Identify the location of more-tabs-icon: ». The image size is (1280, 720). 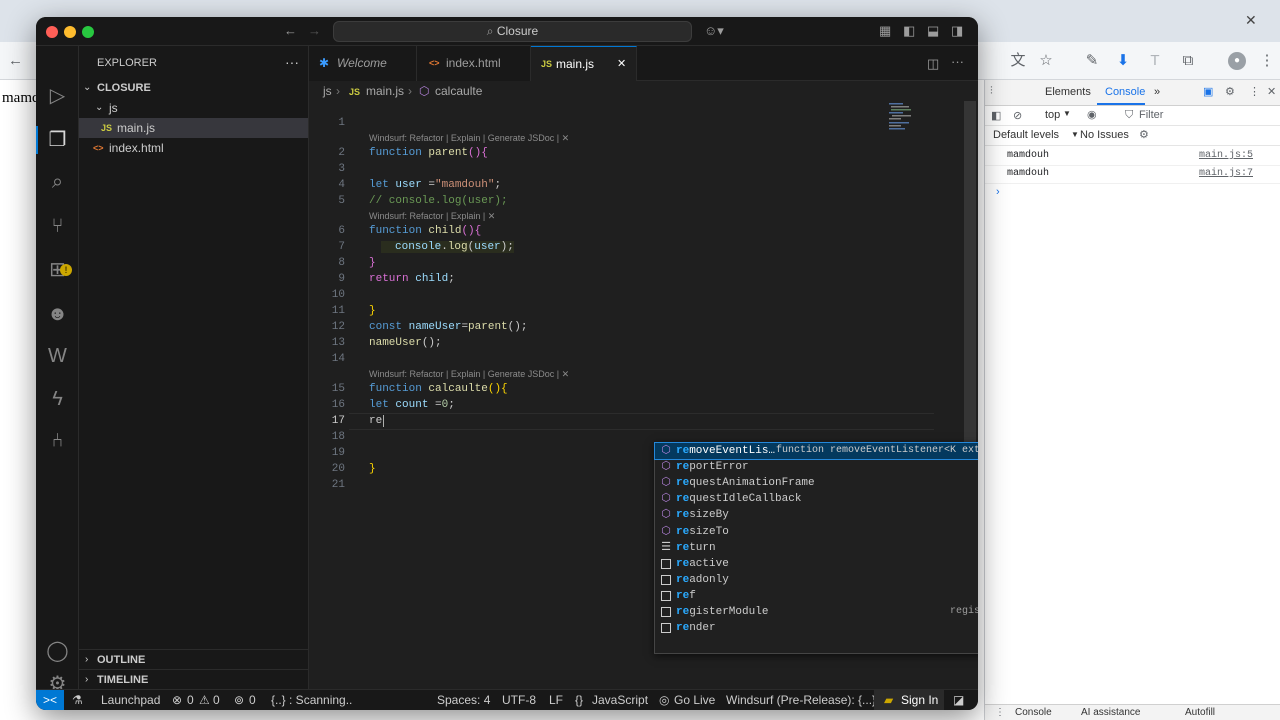
(1157, 92).